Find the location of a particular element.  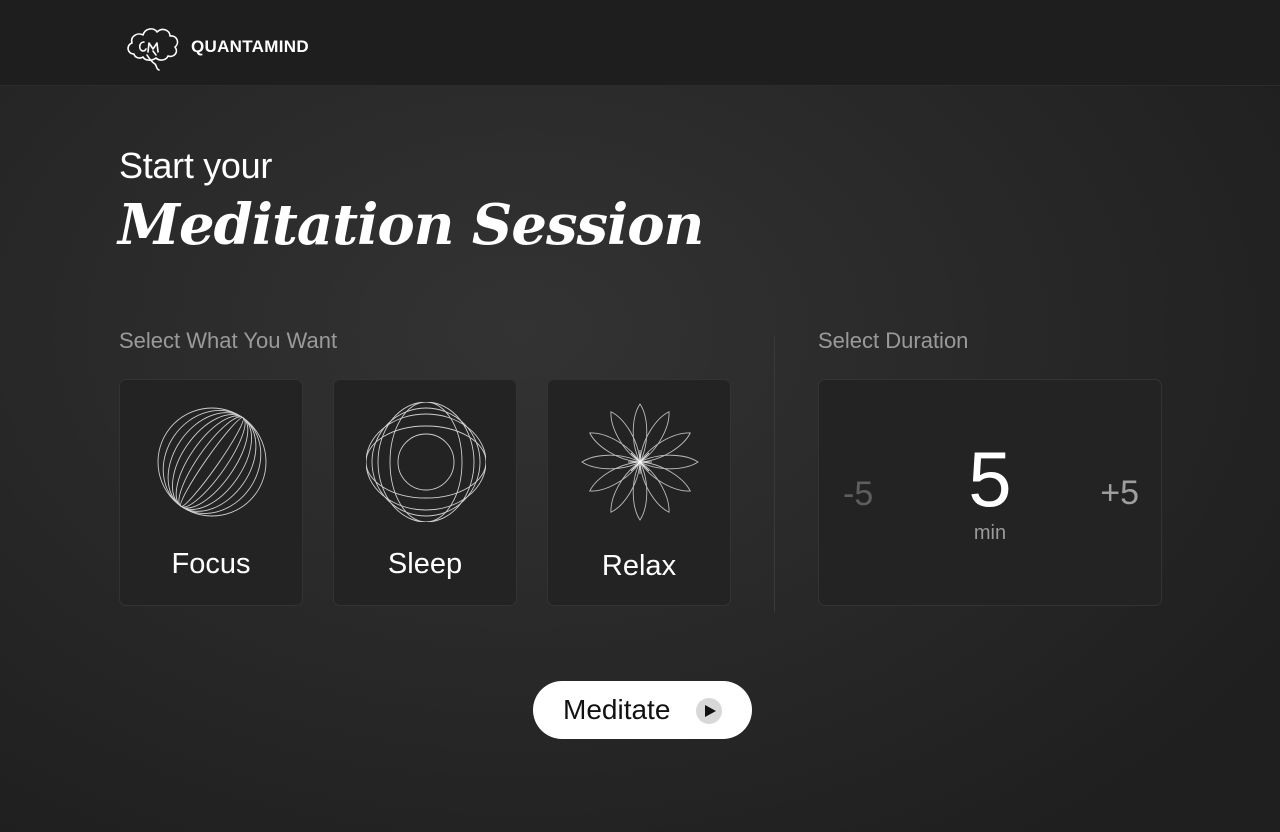

duration-unit: min is located at coordinates (990, 533).